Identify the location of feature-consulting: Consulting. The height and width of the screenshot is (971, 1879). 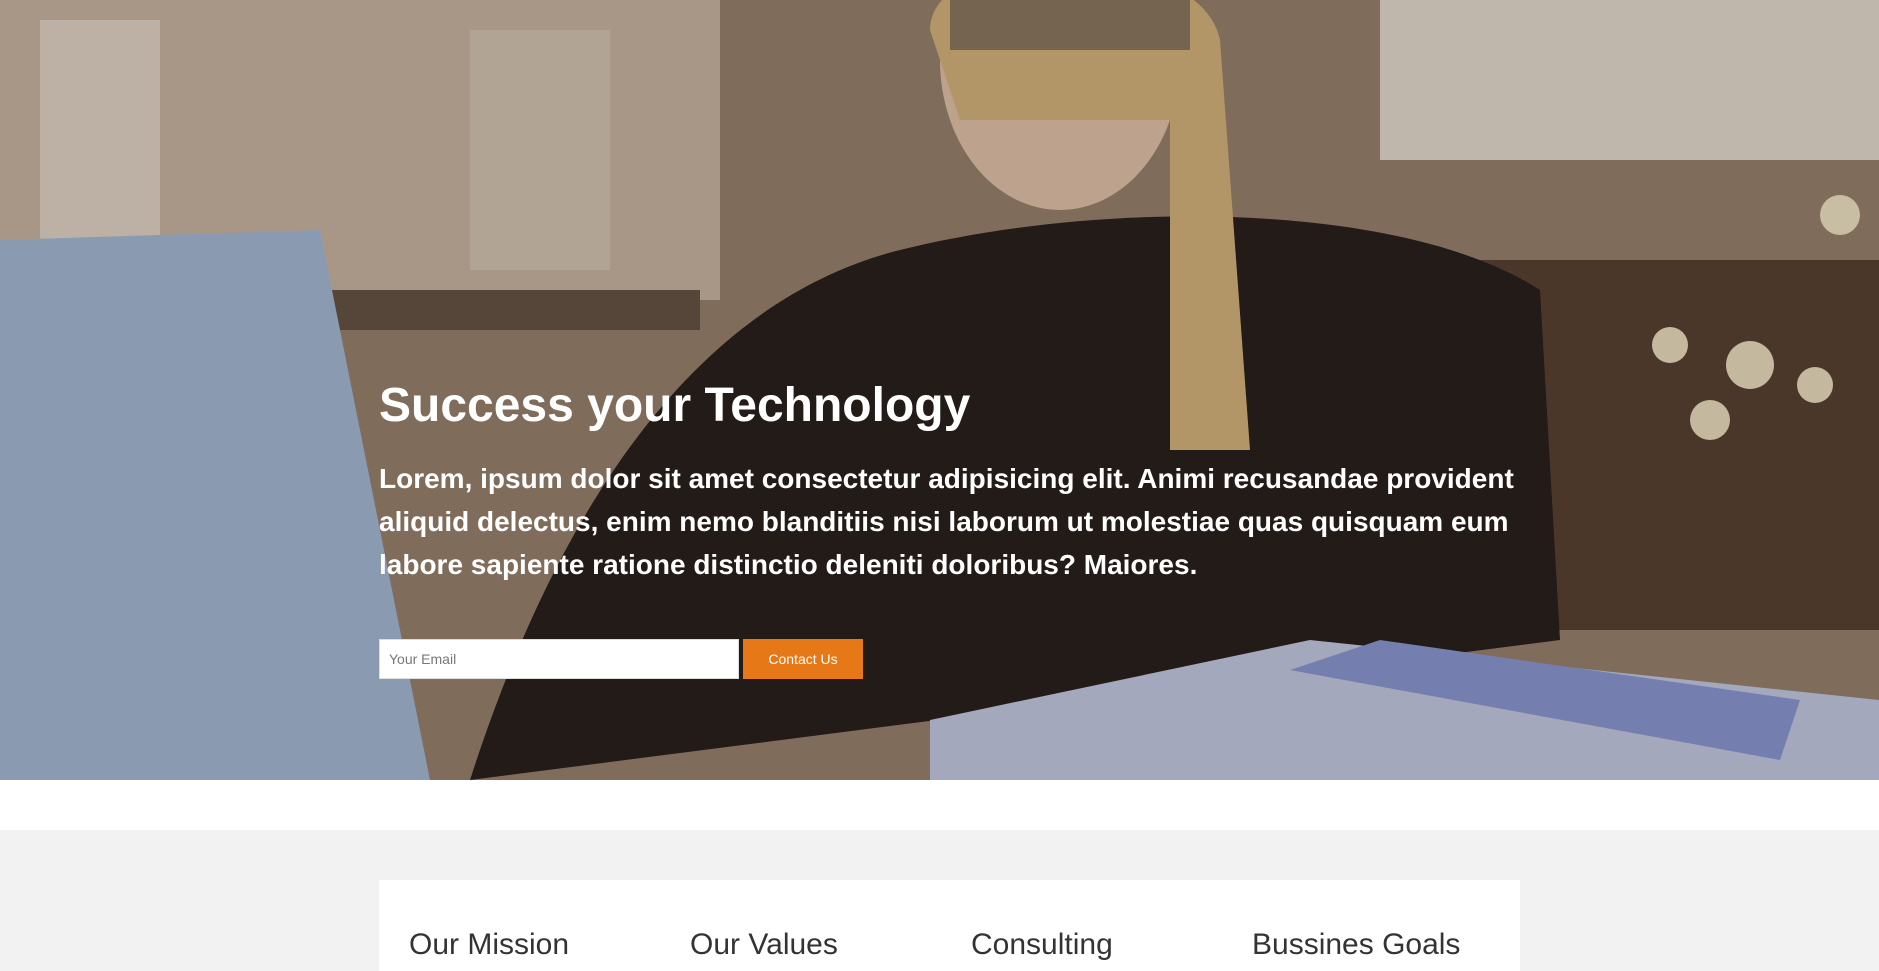
(1081, 925).